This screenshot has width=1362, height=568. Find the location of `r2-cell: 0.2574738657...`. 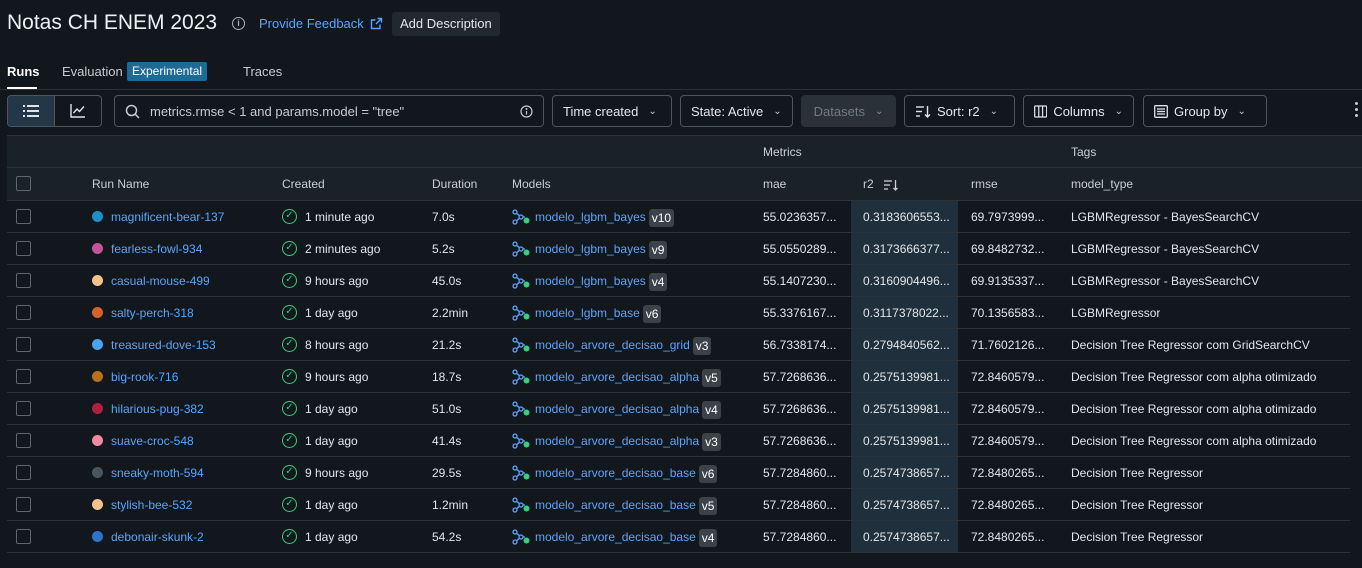

r2-cell: 0.2574738657... is located at coordinates (906, 505).